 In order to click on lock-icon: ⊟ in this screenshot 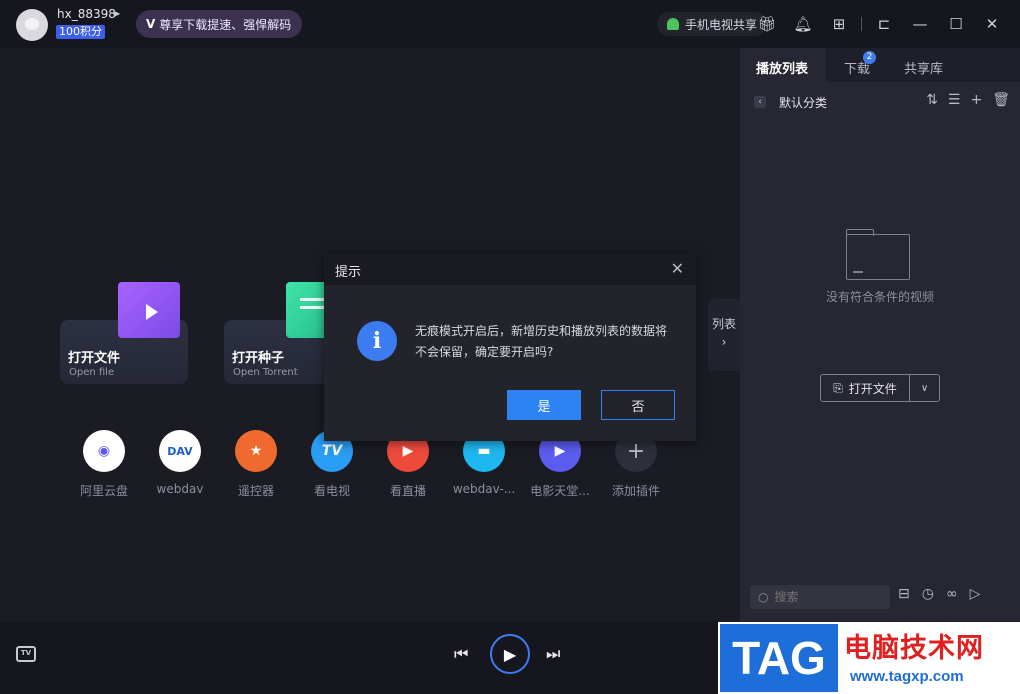, I will do `click(904, 594)`.